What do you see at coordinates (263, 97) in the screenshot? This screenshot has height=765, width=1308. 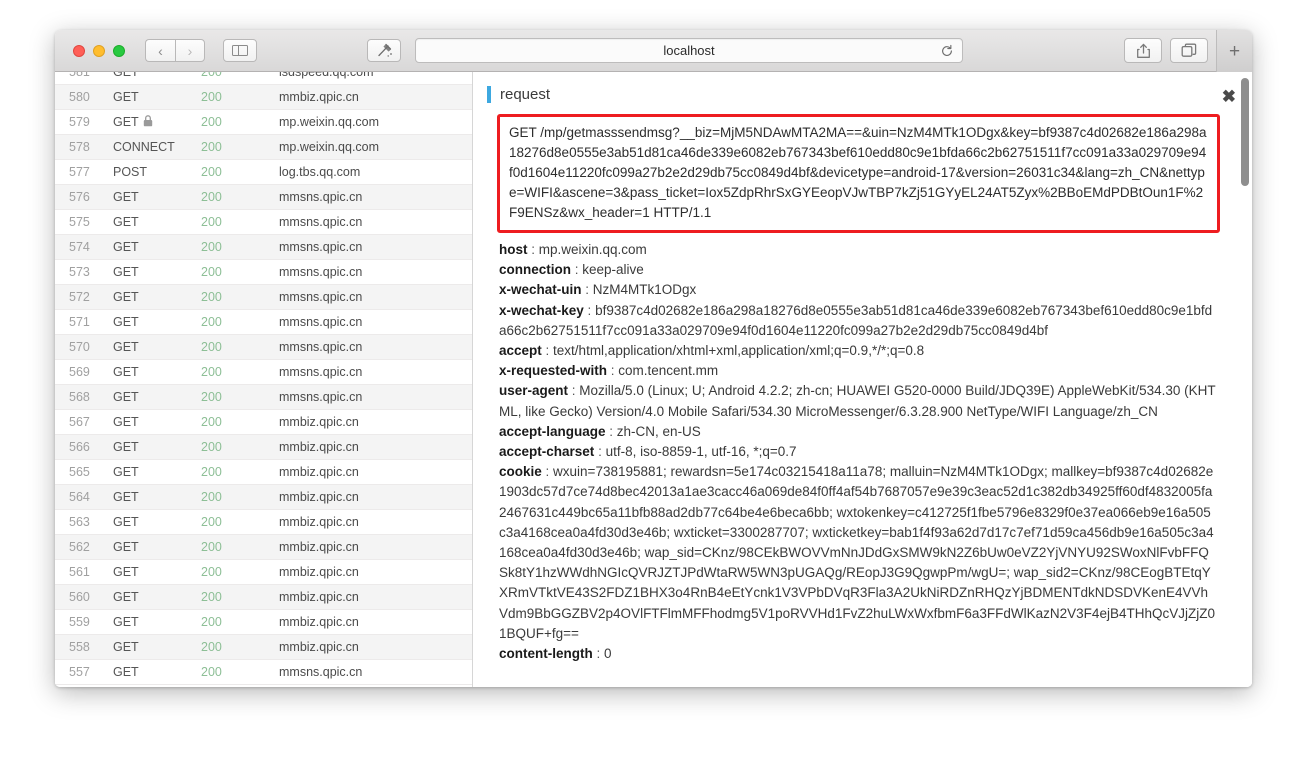 I see `table-row: 580 GET 200 mmbiz.qpic.cn` at bounding box center [263, 97].